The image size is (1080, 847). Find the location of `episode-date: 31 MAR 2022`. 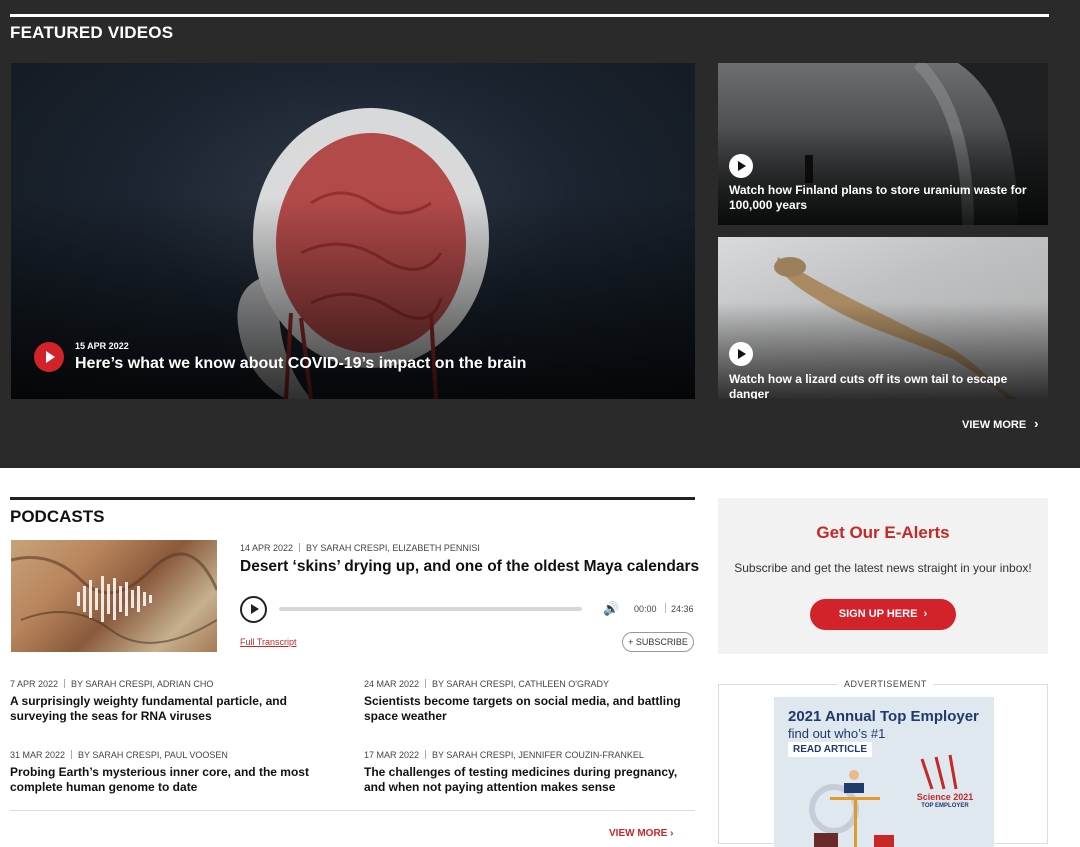

episode-date: 31 MAR 2022 is located at coordinates (38, 755).